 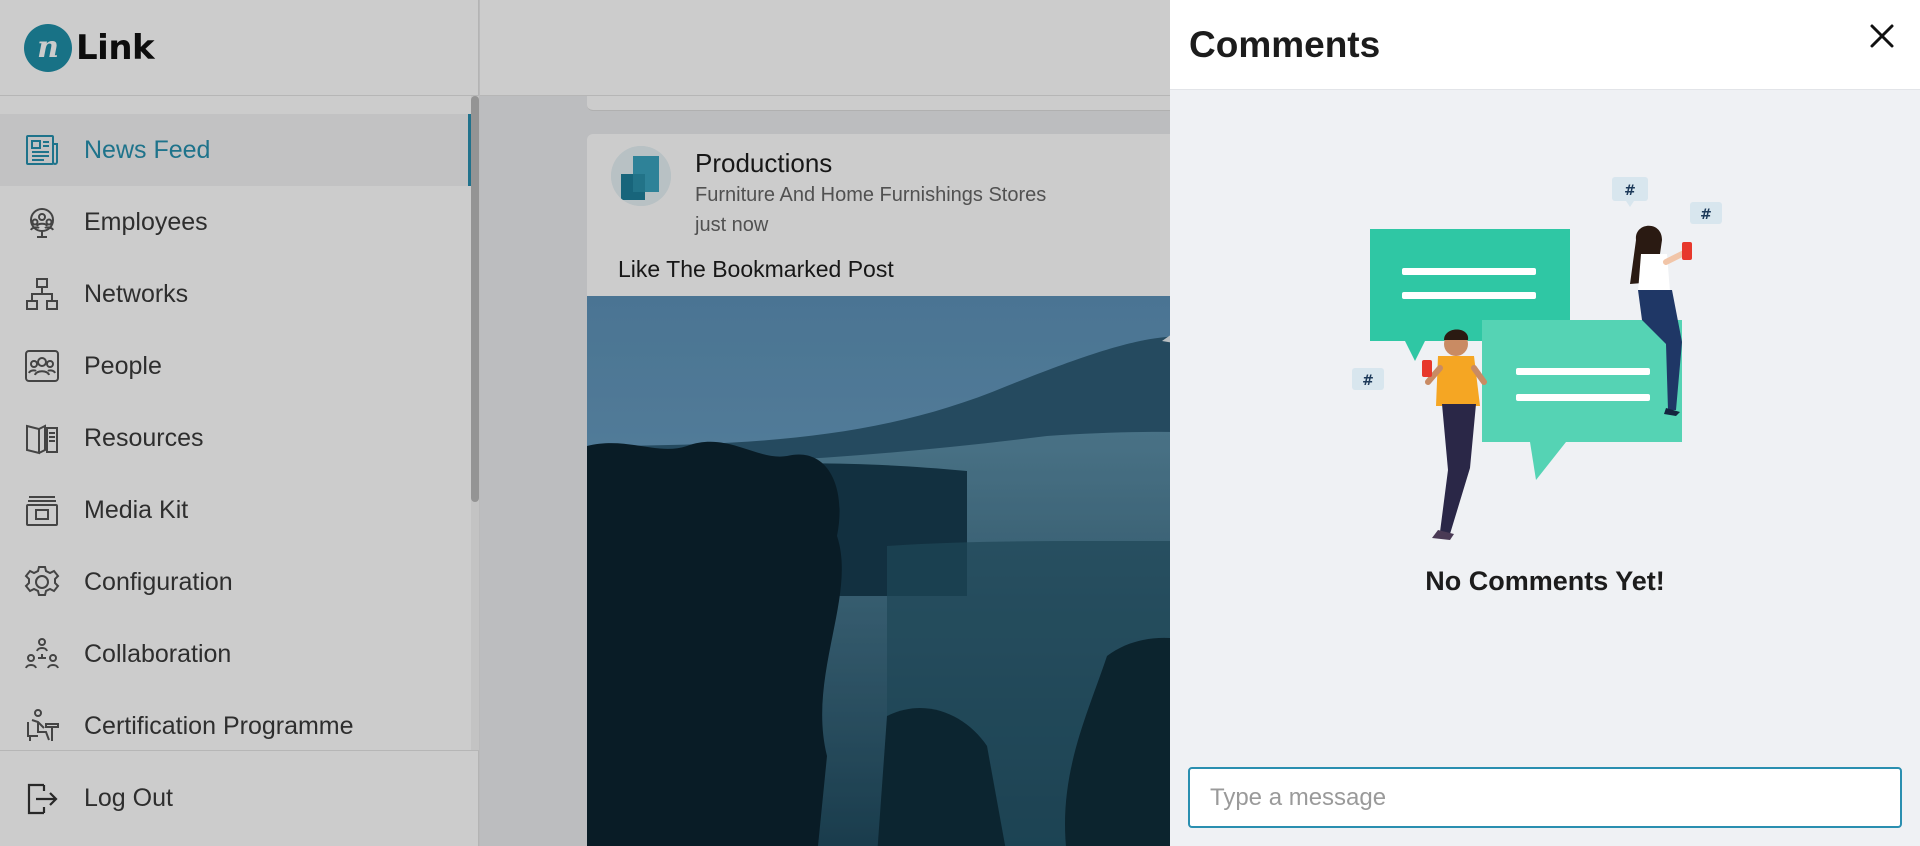 I want to click on no-comments-message: No Comments Yet!, so click(x=1545, y=581).